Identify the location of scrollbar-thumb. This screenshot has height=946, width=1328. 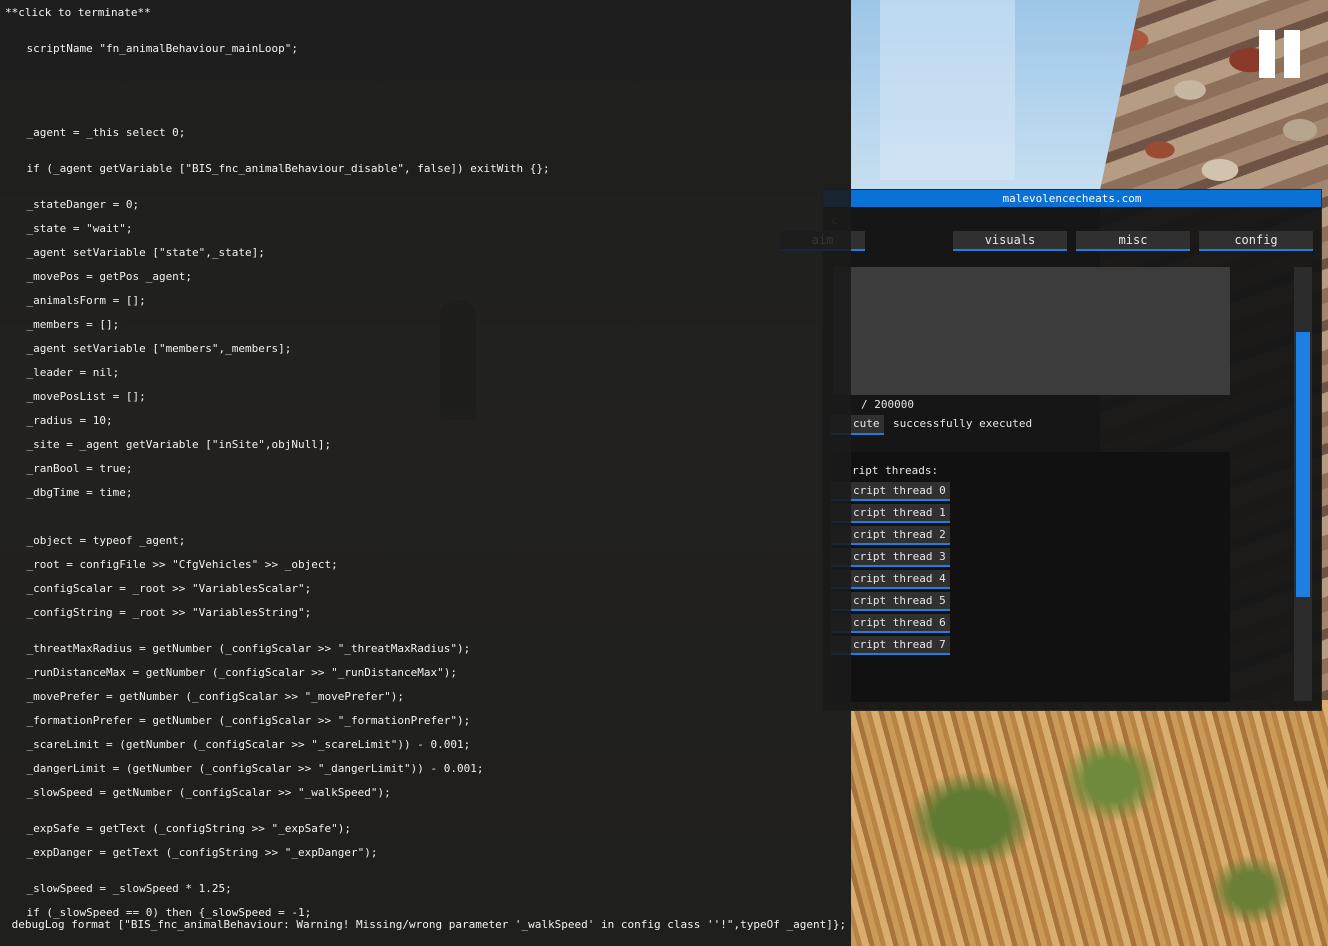
(1303, 464).